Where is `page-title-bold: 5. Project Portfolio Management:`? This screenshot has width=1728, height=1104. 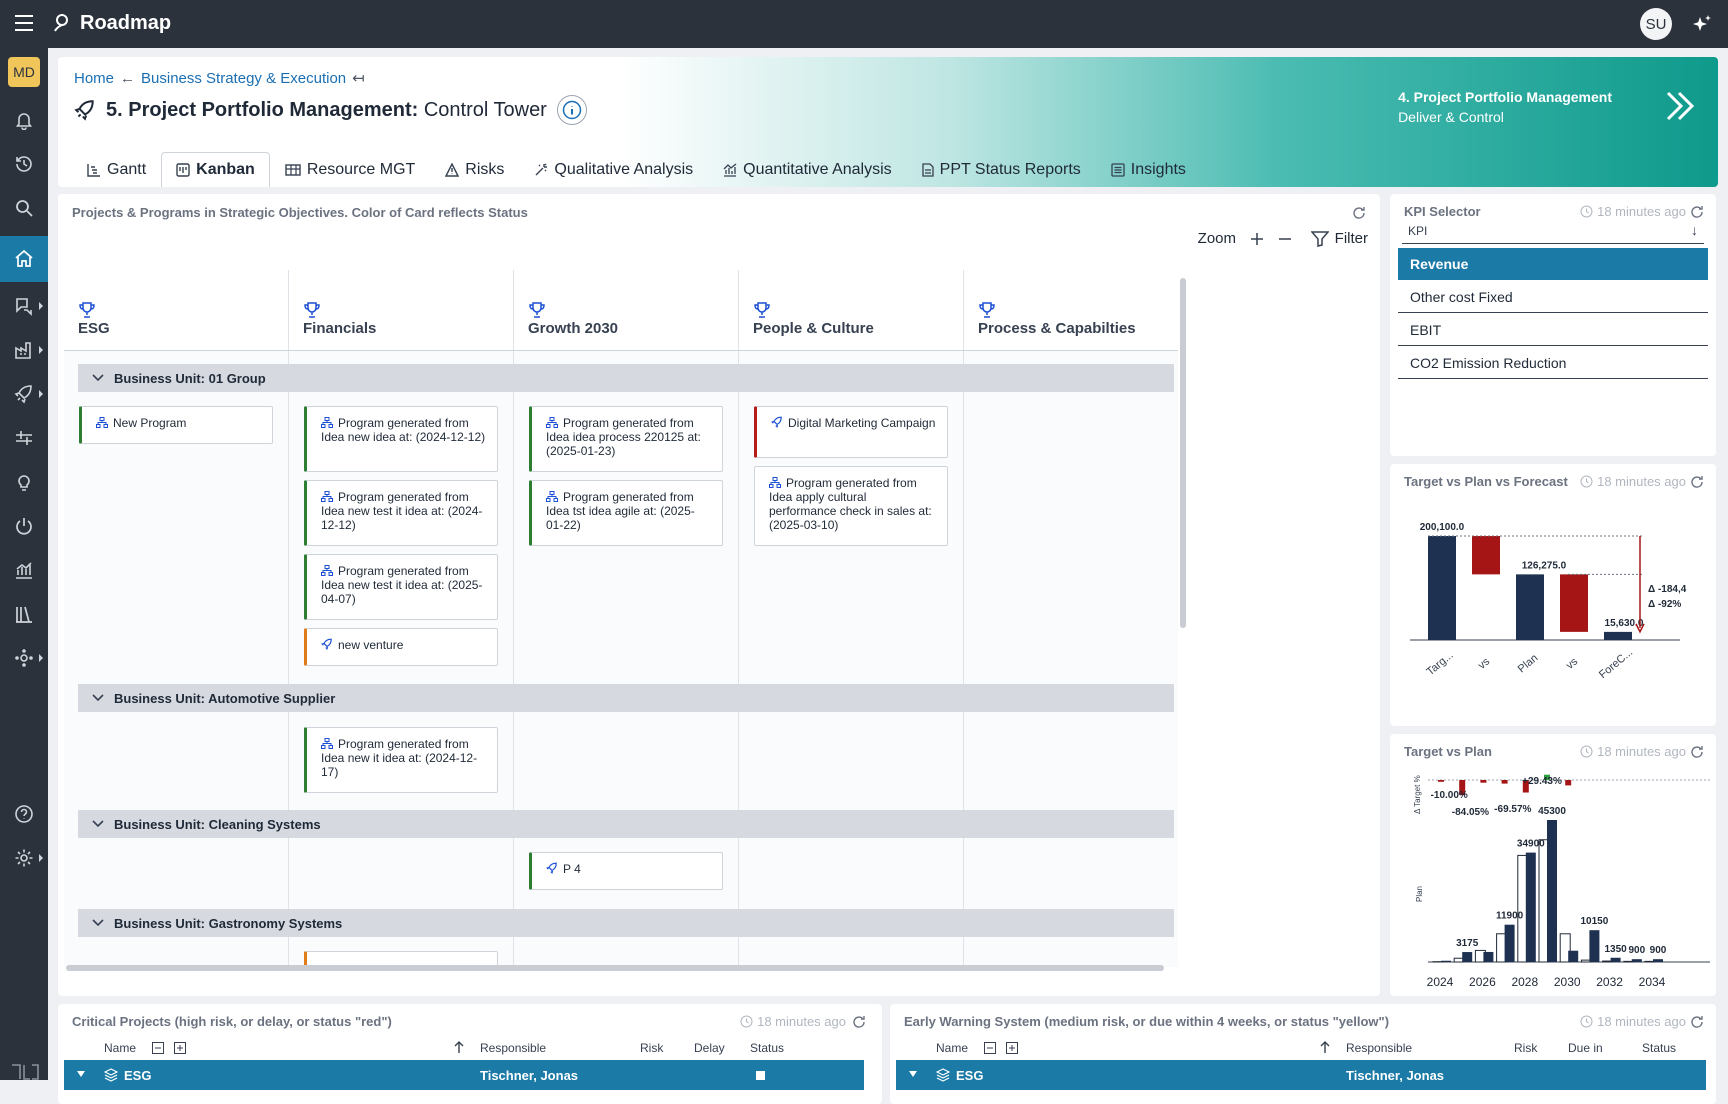
page-title-bold: 5. Project Portfolio Management: is located at coordinates (262, 110).